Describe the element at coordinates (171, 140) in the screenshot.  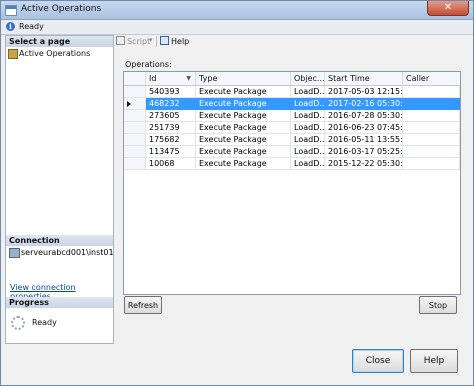
I see `cell-id: 175682` at that location.